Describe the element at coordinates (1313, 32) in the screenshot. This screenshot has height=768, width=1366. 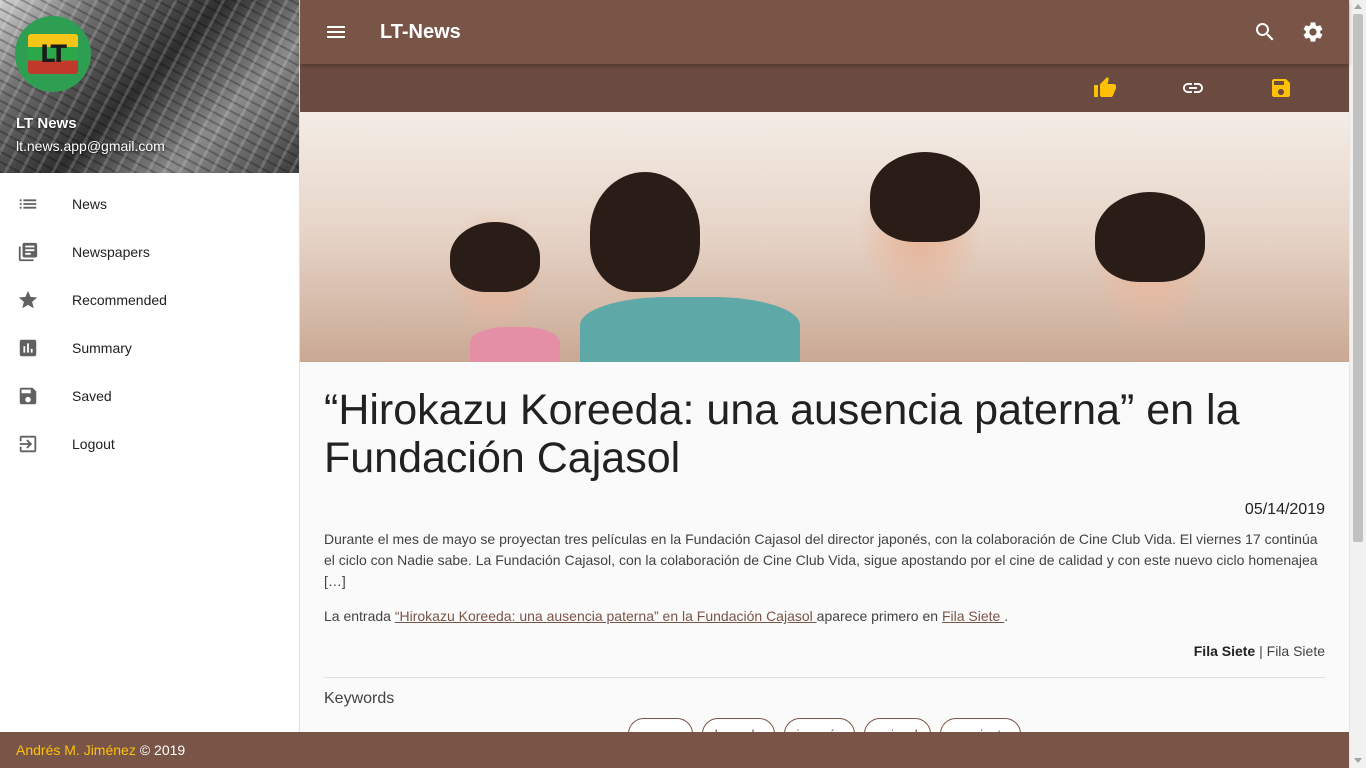
I see `settings-icon` at that location.